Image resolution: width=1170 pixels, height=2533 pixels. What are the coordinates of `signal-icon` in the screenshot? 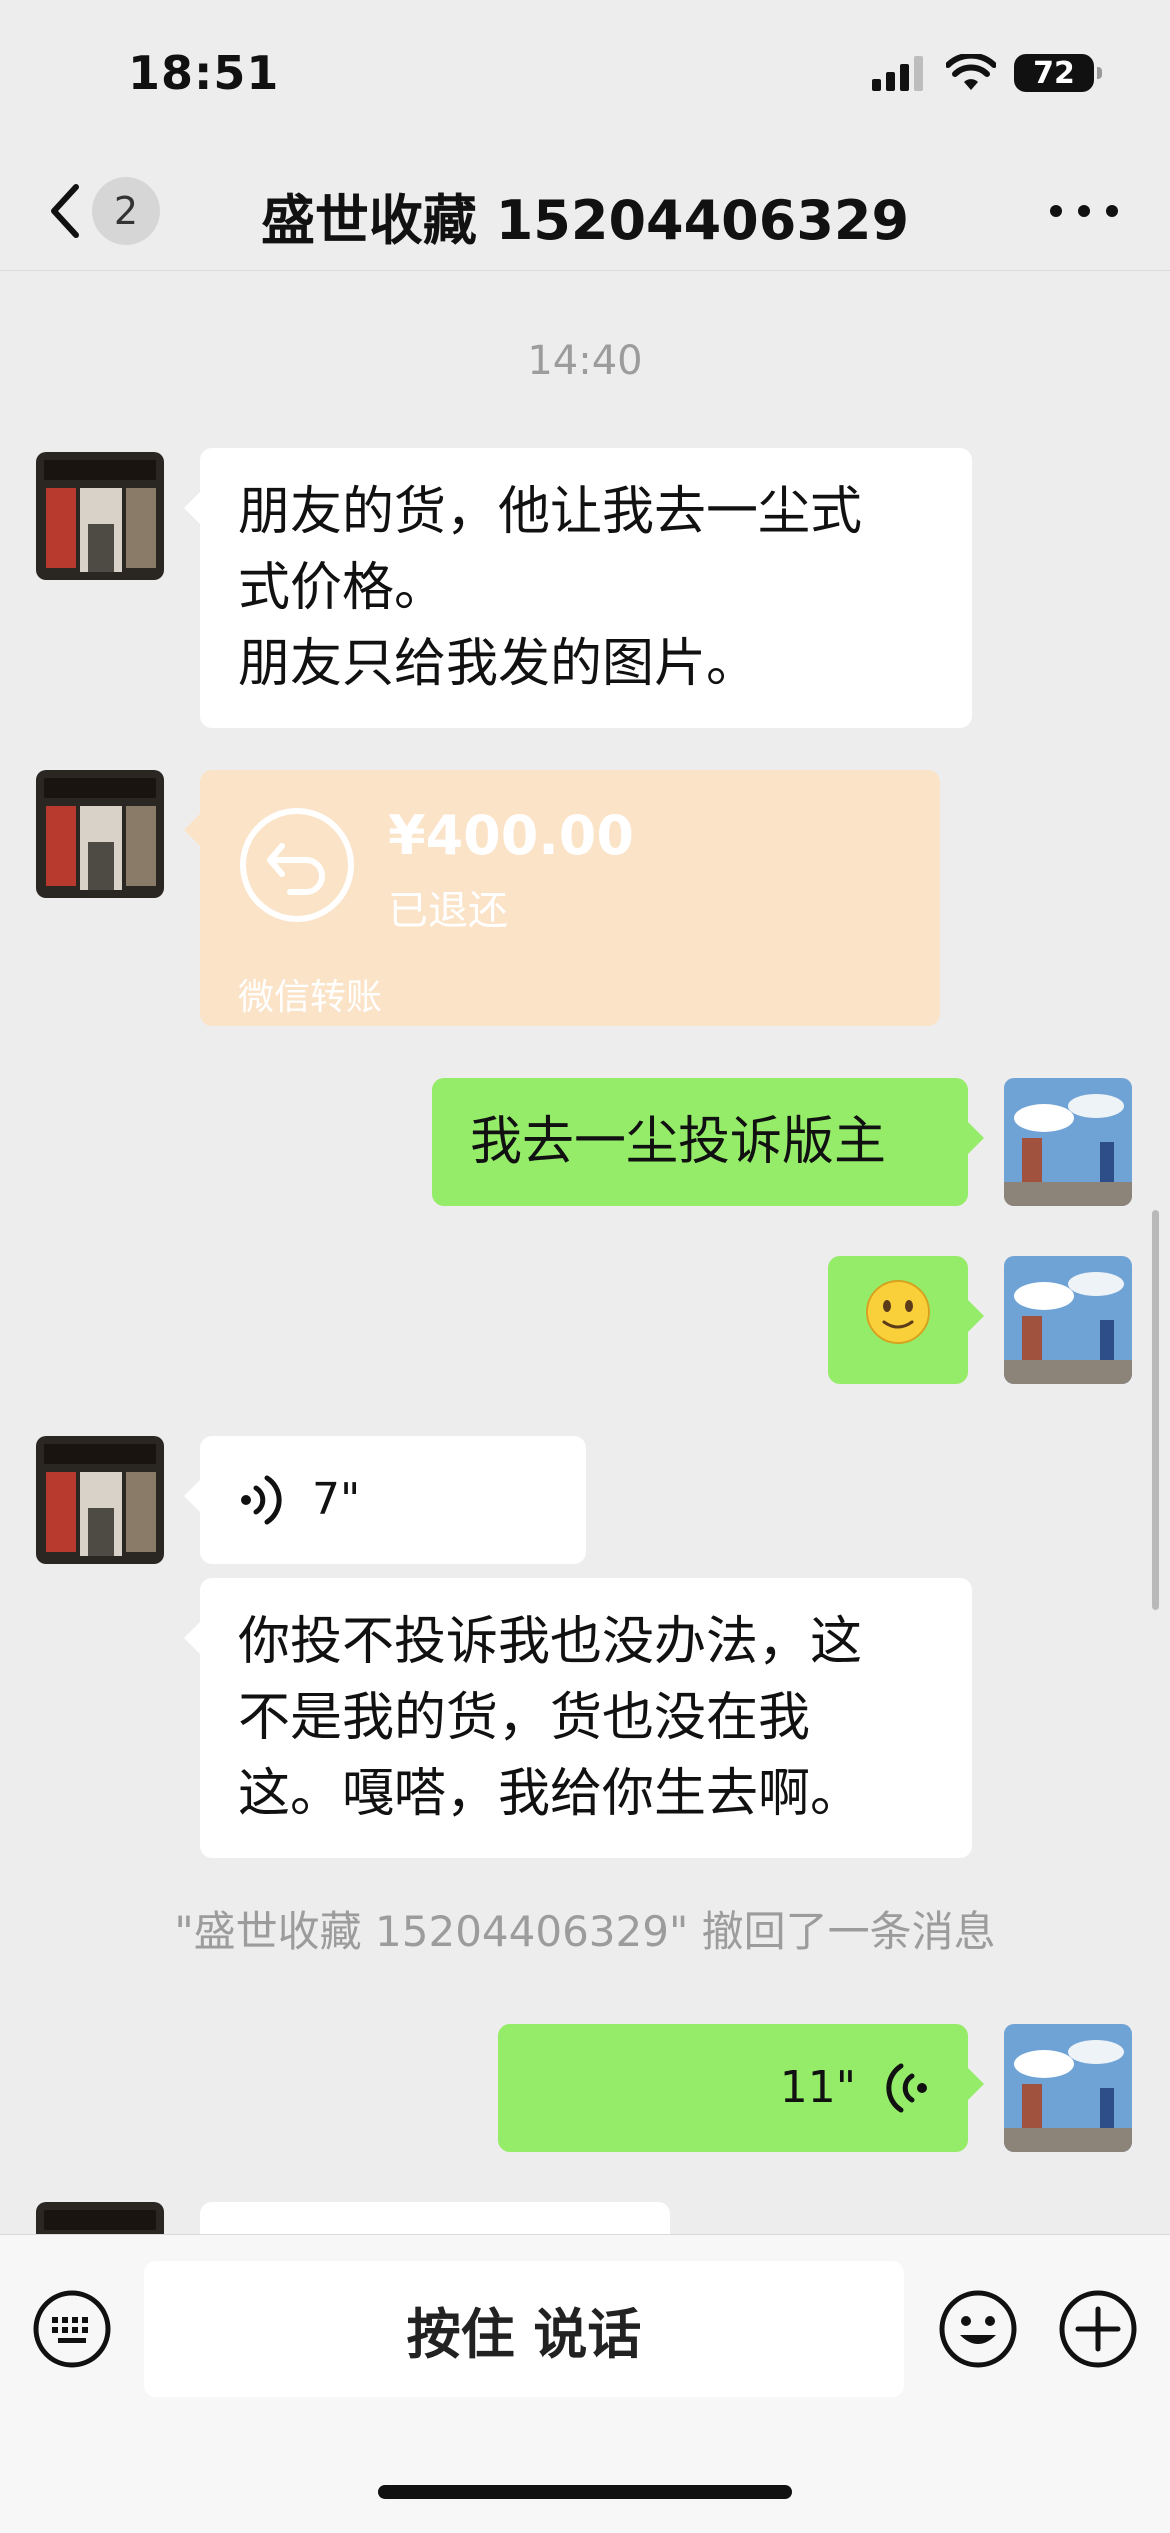 It's located at (897, 73).